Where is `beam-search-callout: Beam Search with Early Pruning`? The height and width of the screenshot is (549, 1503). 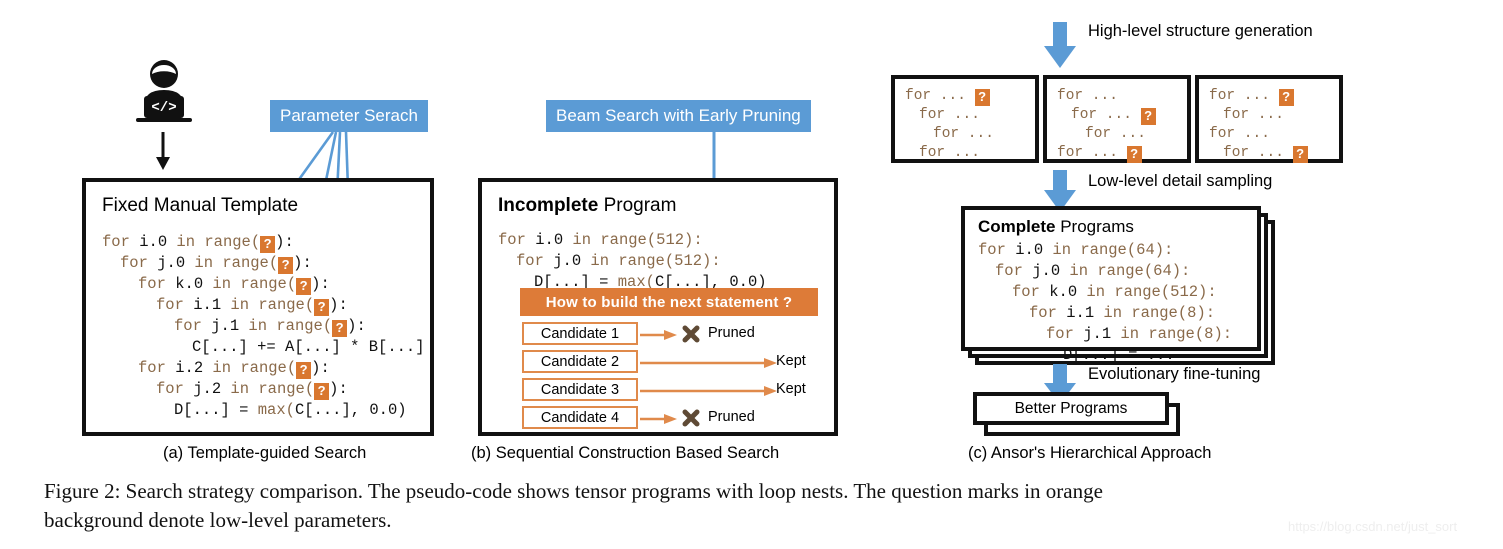 beam-search-callout: Beam Search with Early Pruning is located at coordinates (678, 116).